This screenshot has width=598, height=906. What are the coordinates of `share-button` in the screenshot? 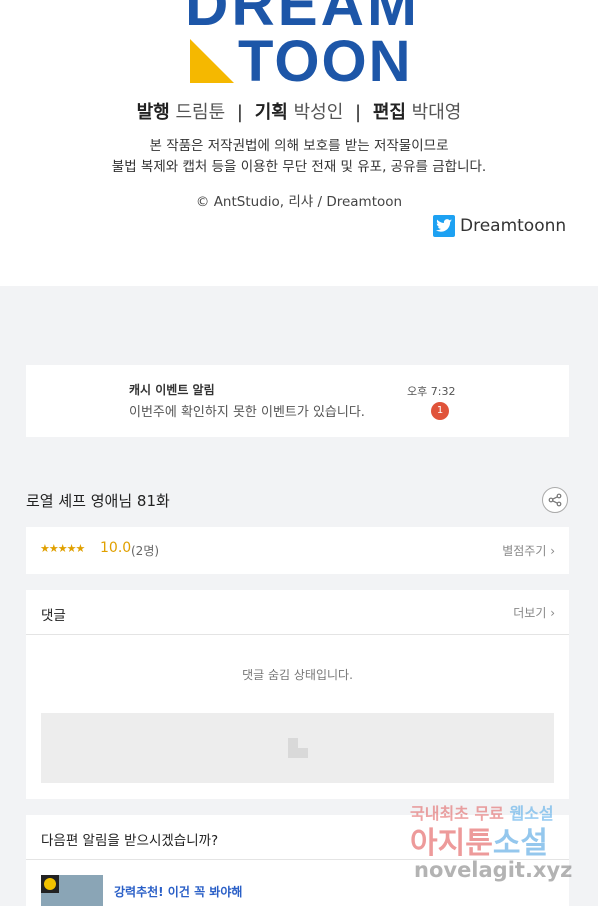 It's located at (555, 500).